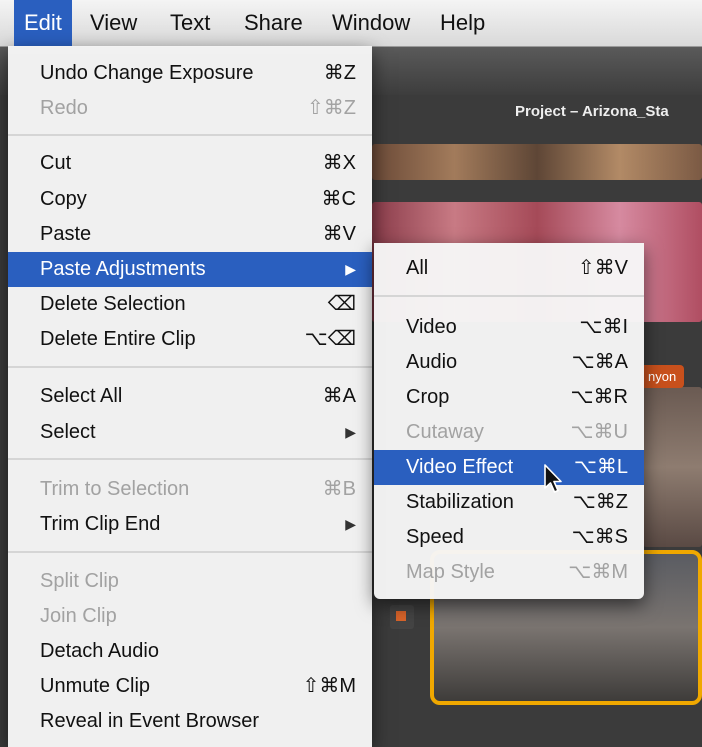  I want to click on shortcut: ⌫, so click(341, 304).